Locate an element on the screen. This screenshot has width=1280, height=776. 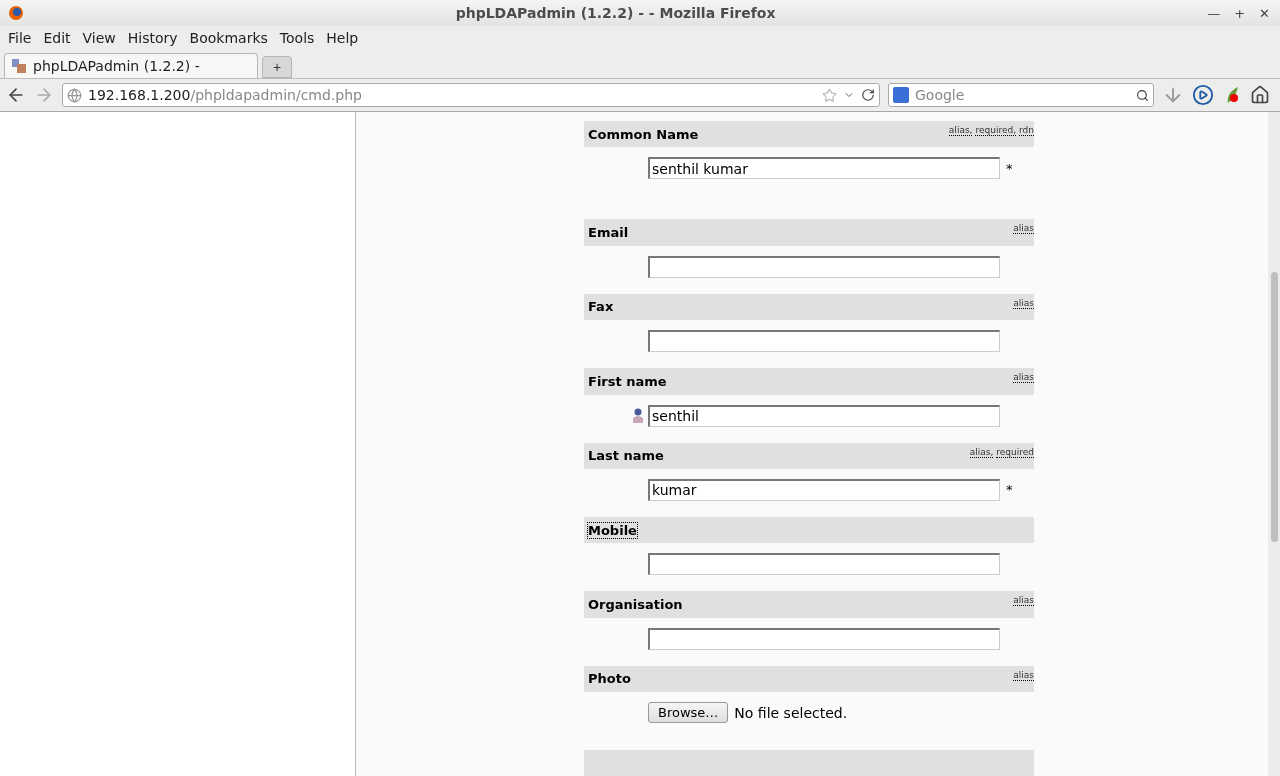
search-bar: Google is located at coordinates (1021, 95).